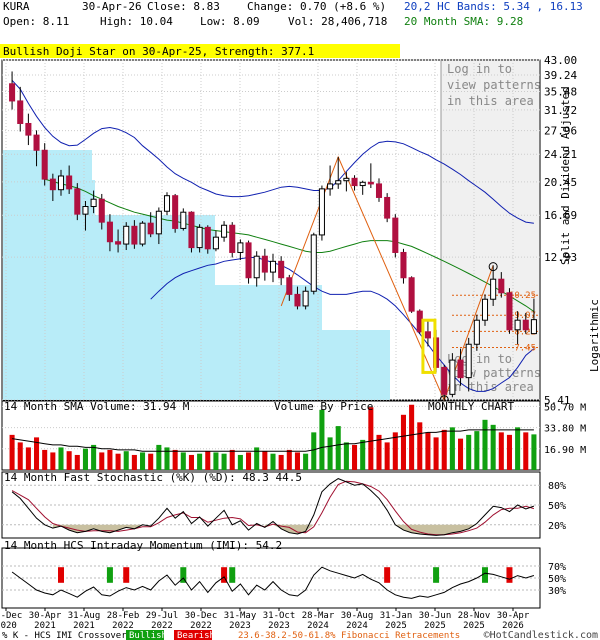 This screenshot has width=600, height=640. I want to click on footer-bullish-text: Bullish, so click(148, 635).